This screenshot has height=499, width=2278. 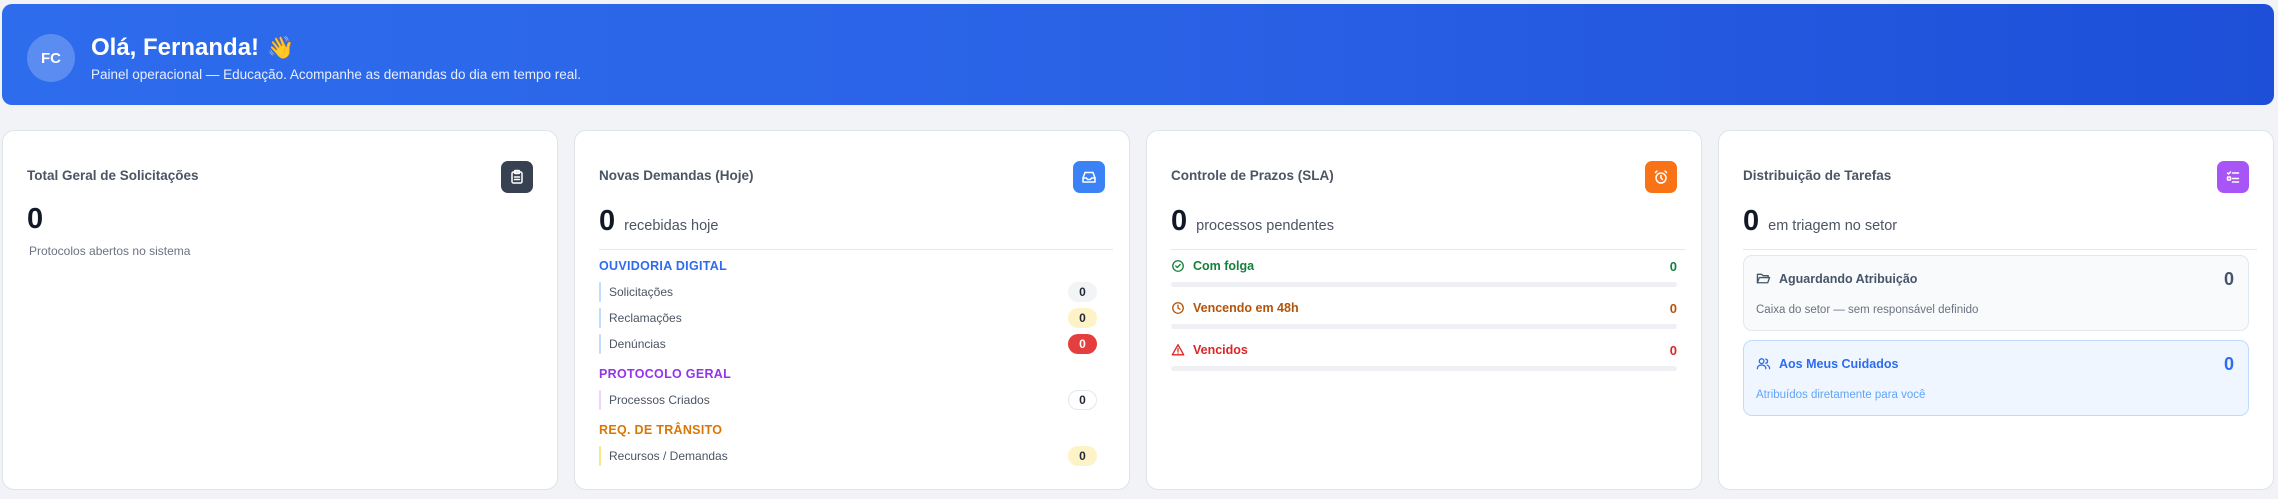 What do you see at coordinates (1763, 364) in the screenshot?
I see `users-icon` at bounding box center [1763, 364].